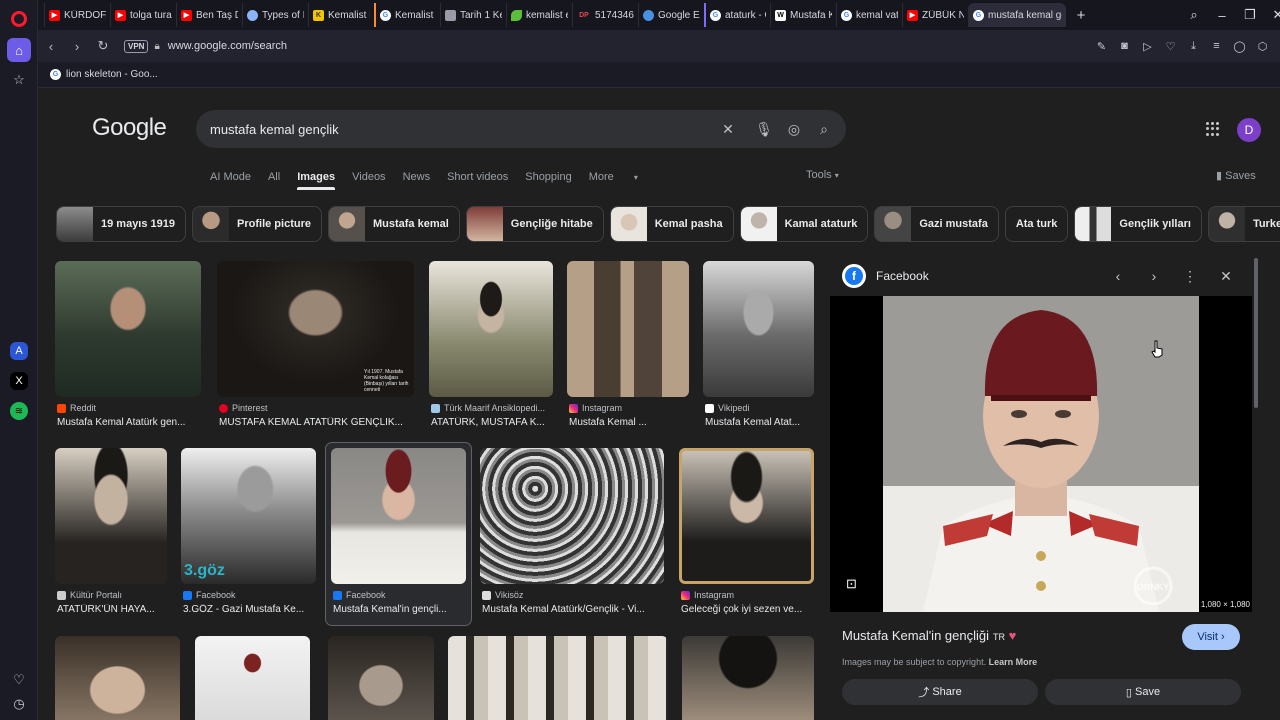 The width and height of the screenshot is (1280, 720). Describe the element at coordinates (1036, 224) in the screenshot. I see `chip: Ata turk` at that location.